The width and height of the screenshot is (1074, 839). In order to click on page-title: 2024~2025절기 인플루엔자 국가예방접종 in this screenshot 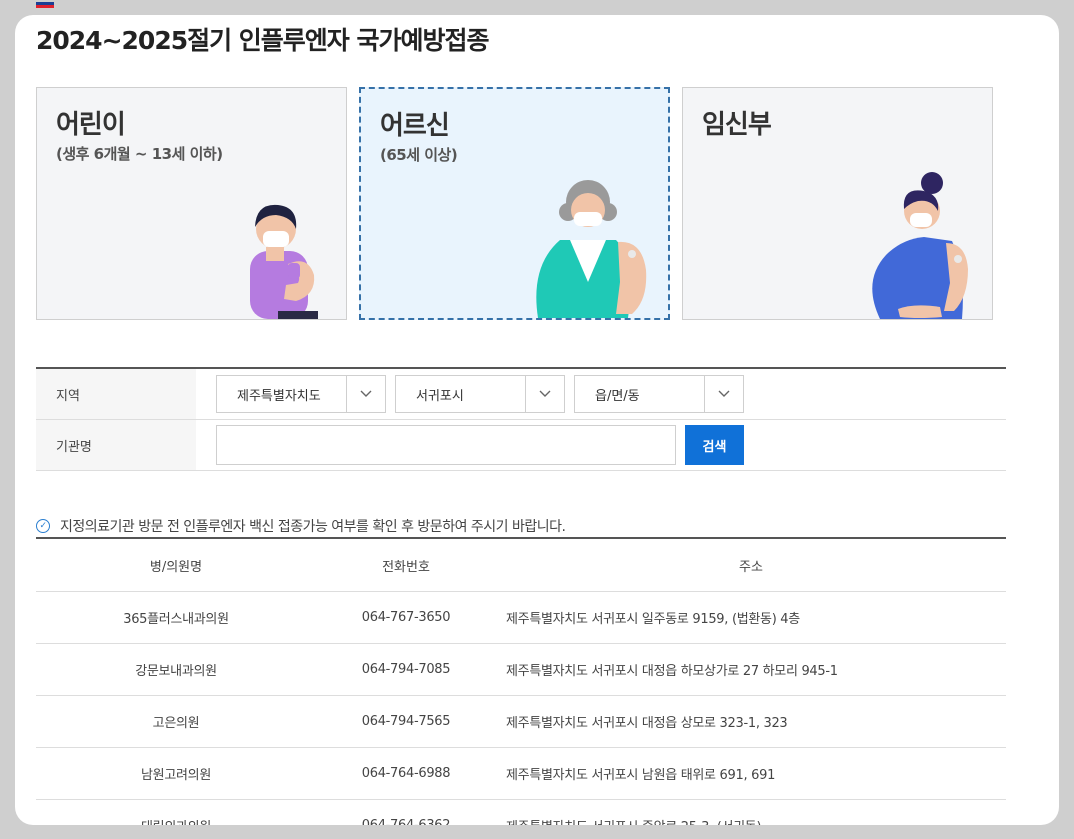, I will do `click(263, 40)`.